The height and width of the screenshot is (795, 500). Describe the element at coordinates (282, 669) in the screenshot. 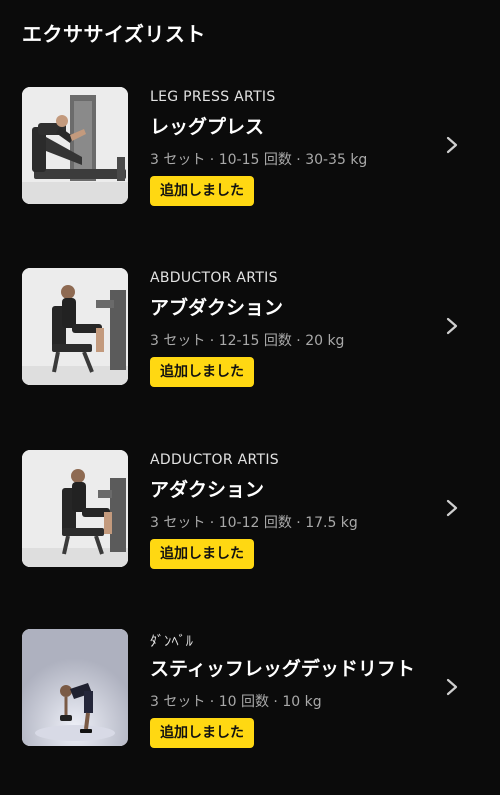

I see `exercise-name: スティッフレッグデッドリフト` at that location.